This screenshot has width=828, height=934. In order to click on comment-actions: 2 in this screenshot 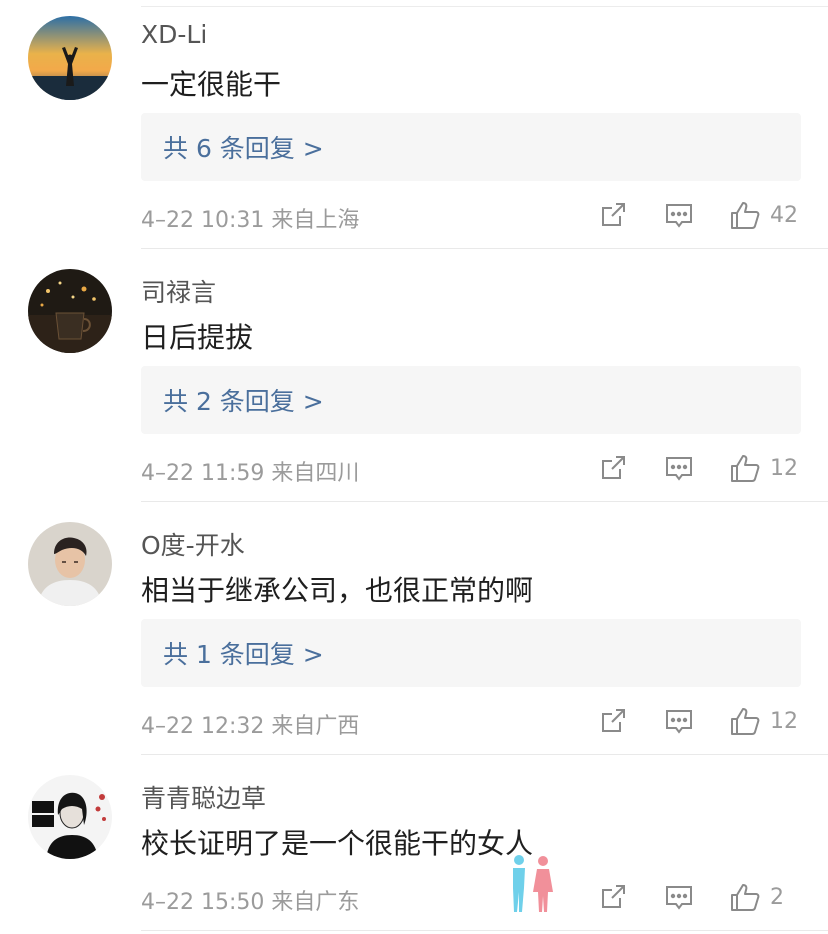, I will do `click(682, 897)`.